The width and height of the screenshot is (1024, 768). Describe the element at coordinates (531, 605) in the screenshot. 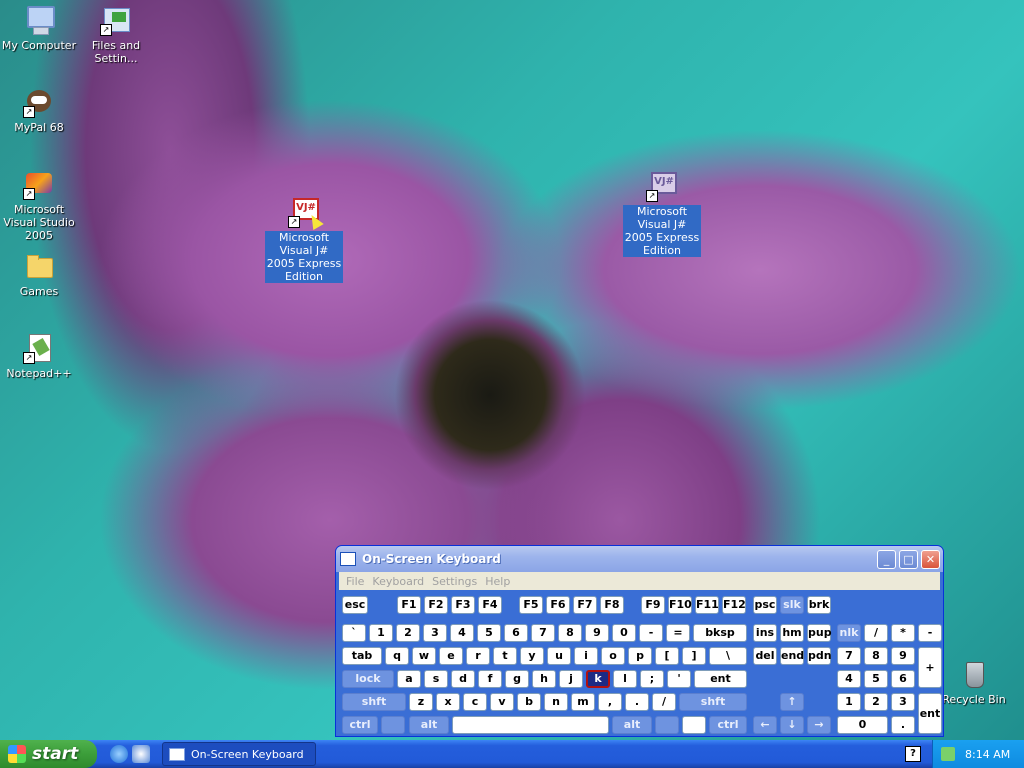

I see `key-F5: F5` at that location.